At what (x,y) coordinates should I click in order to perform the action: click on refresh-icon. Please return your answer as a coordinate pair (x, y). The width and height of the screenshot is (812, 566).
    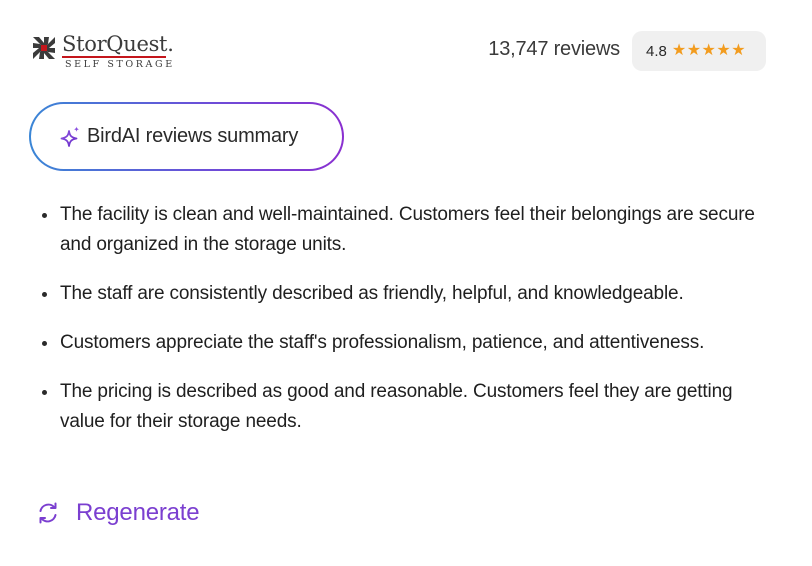
    Looking at the image, I should click on (48, 513).